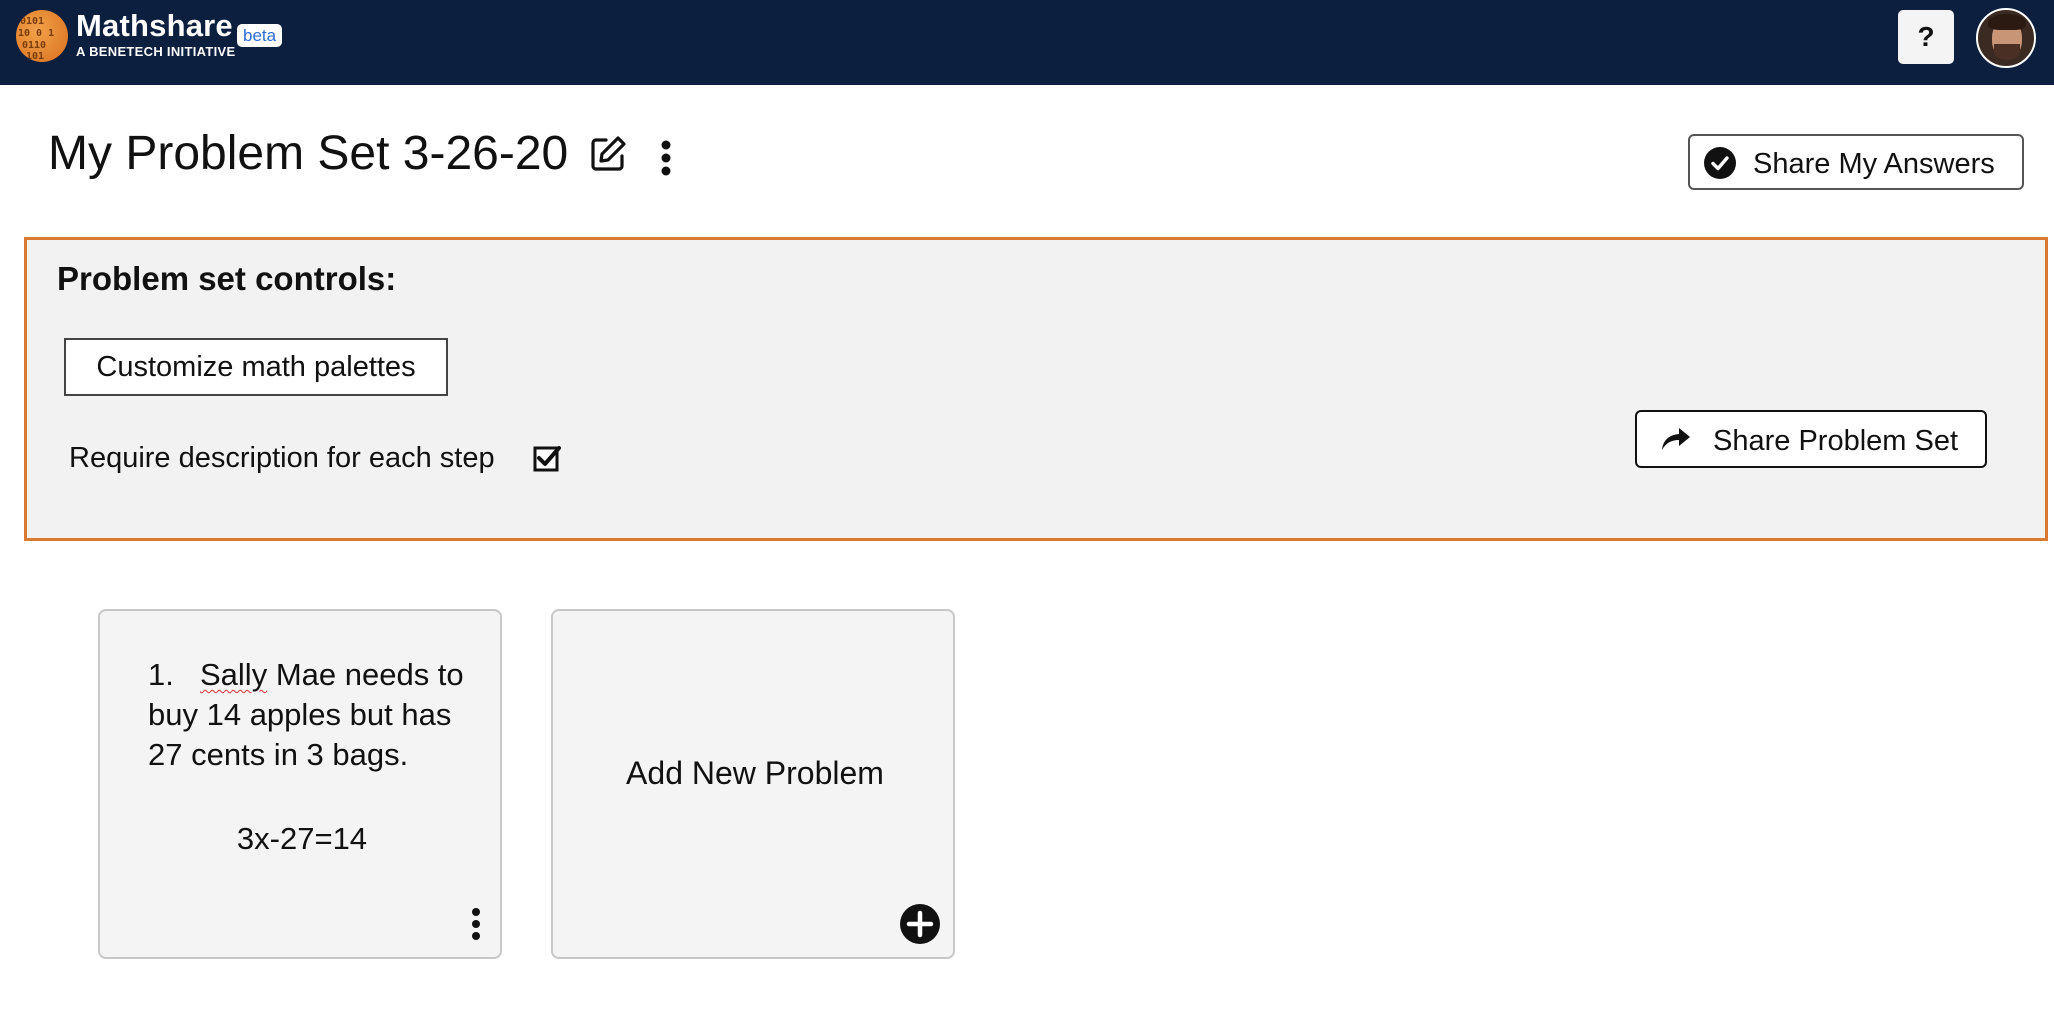  I want to click on add-new-problem-label: Add New Problem, so click(755, 773).